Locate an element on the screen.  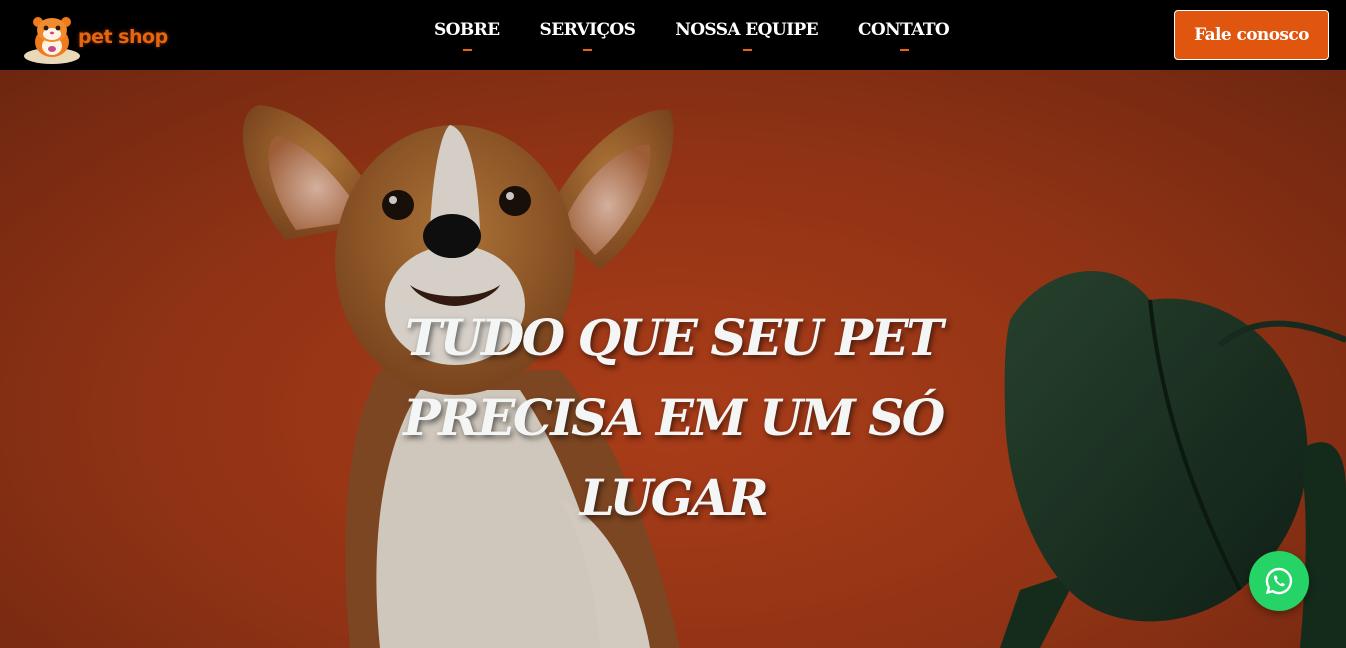
nav-label: SOBRE is located at coordinates (467, 30).